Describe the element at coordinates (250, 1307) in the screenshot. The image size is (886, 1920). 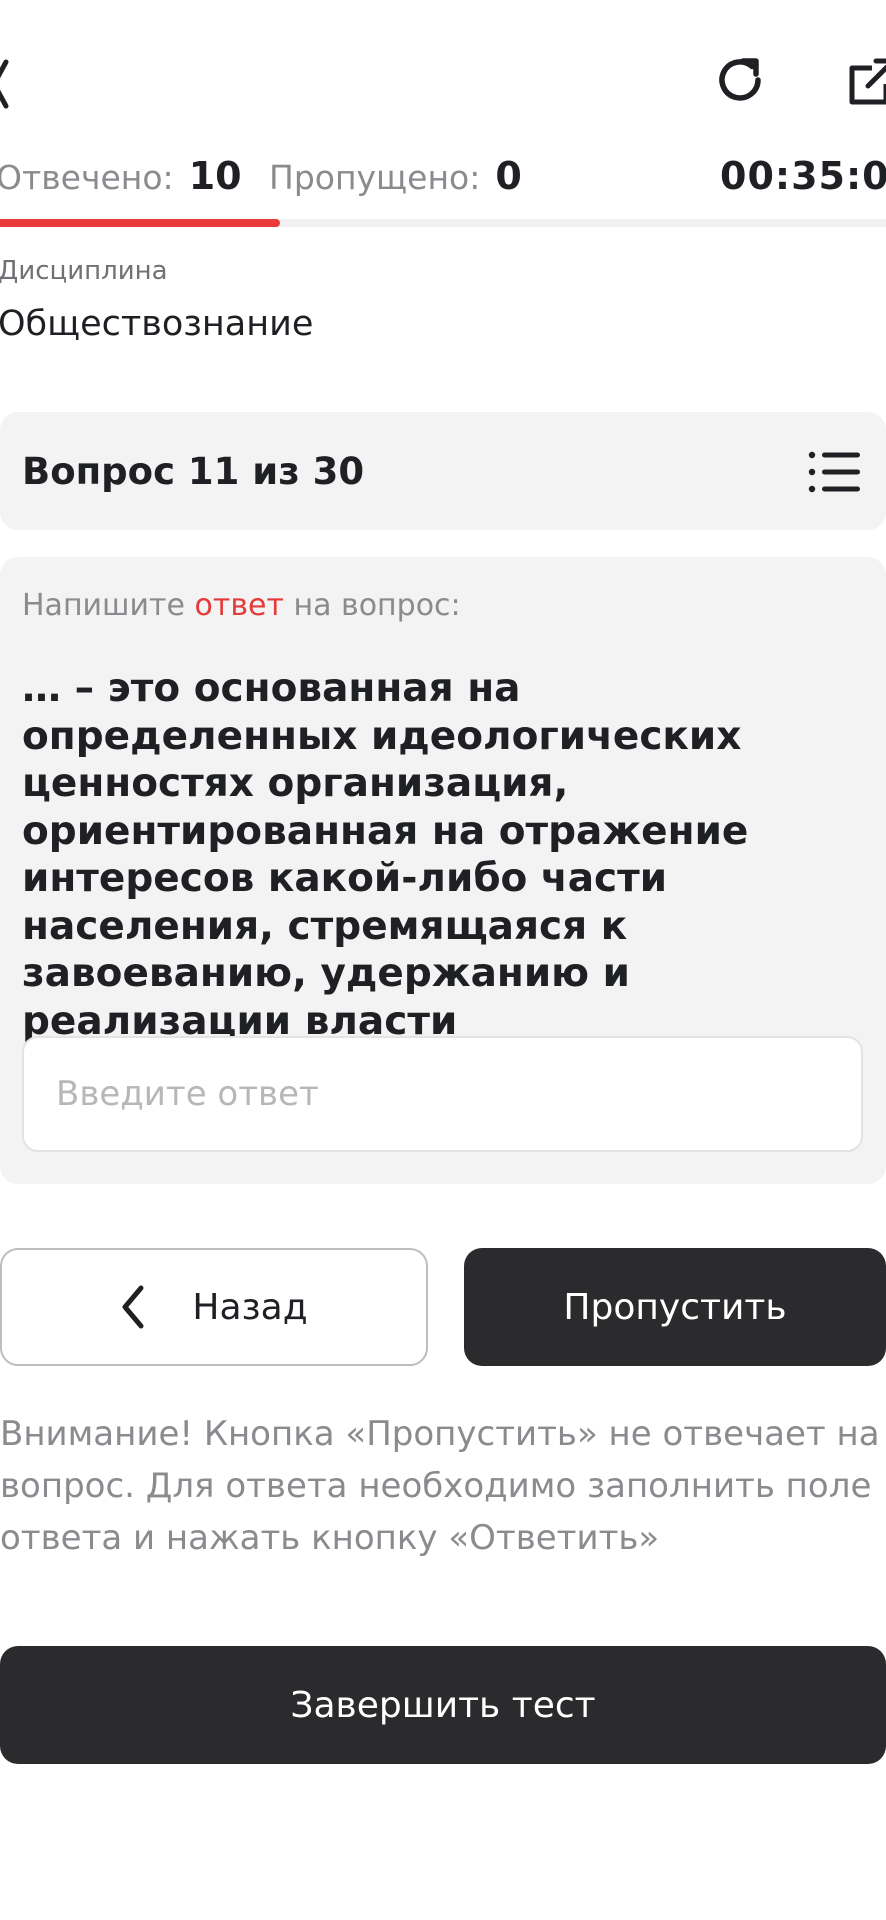
I see `back-button-label: Назад` at that location.